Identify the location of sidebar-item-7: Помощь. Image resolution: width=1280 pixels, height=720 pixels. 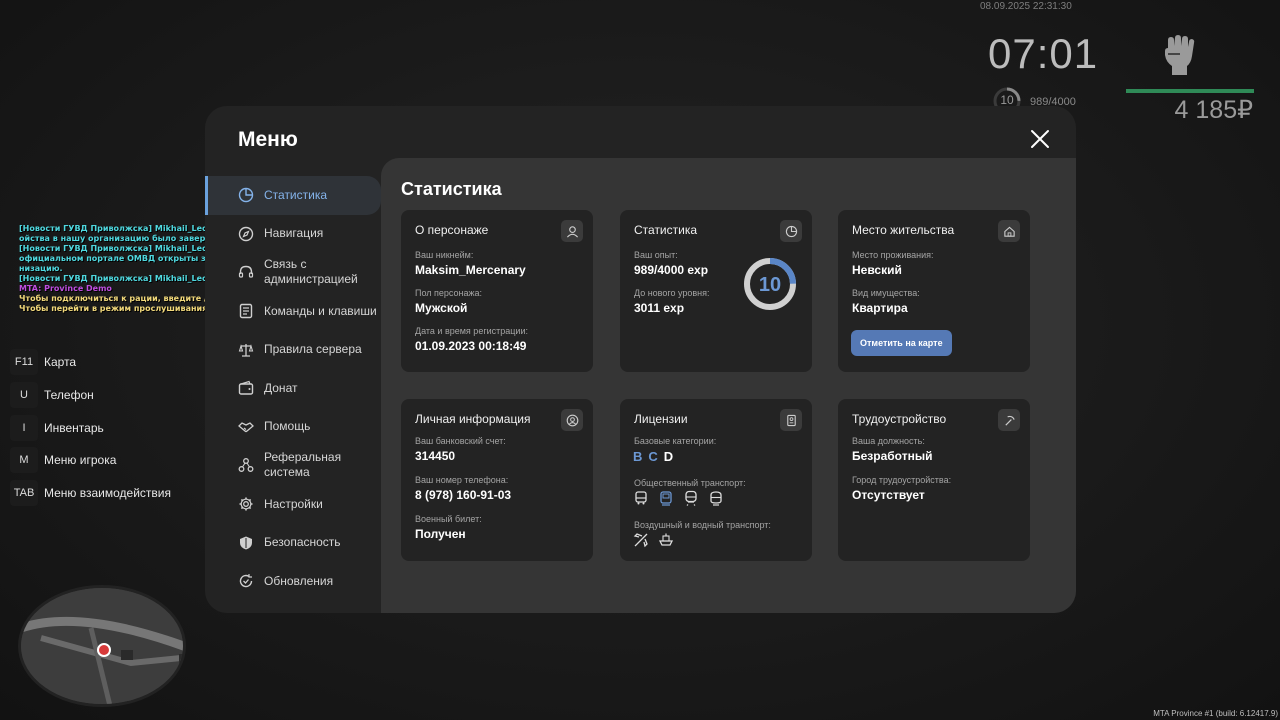
(293, 427).